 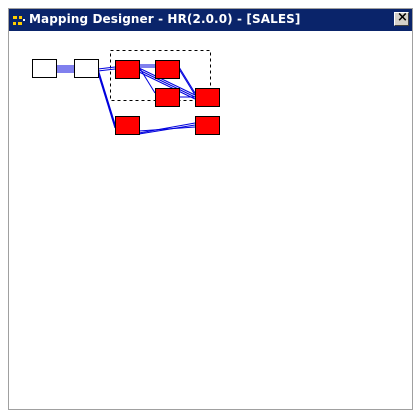 What do you see at coordinates (165, 19) in the screenshot?
I see `window-title: Mapping Designer - HR(2.0.0) - [SALES]` at bounding box center [165, 19].